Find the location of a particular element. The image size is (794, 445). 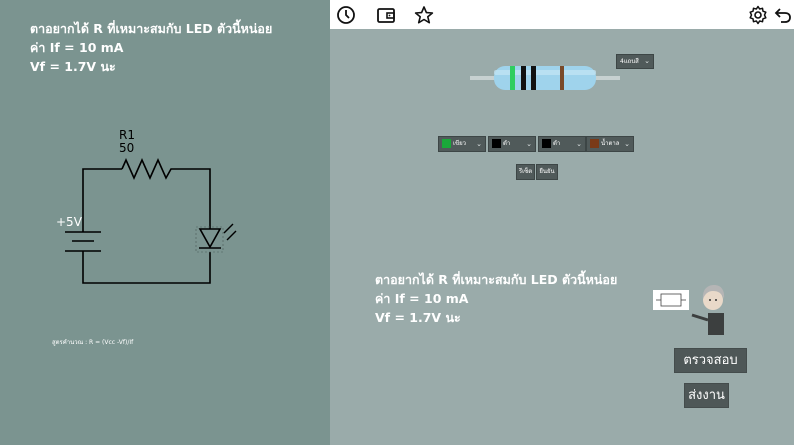

band-2-swatch is located at coordinates (496, 143).